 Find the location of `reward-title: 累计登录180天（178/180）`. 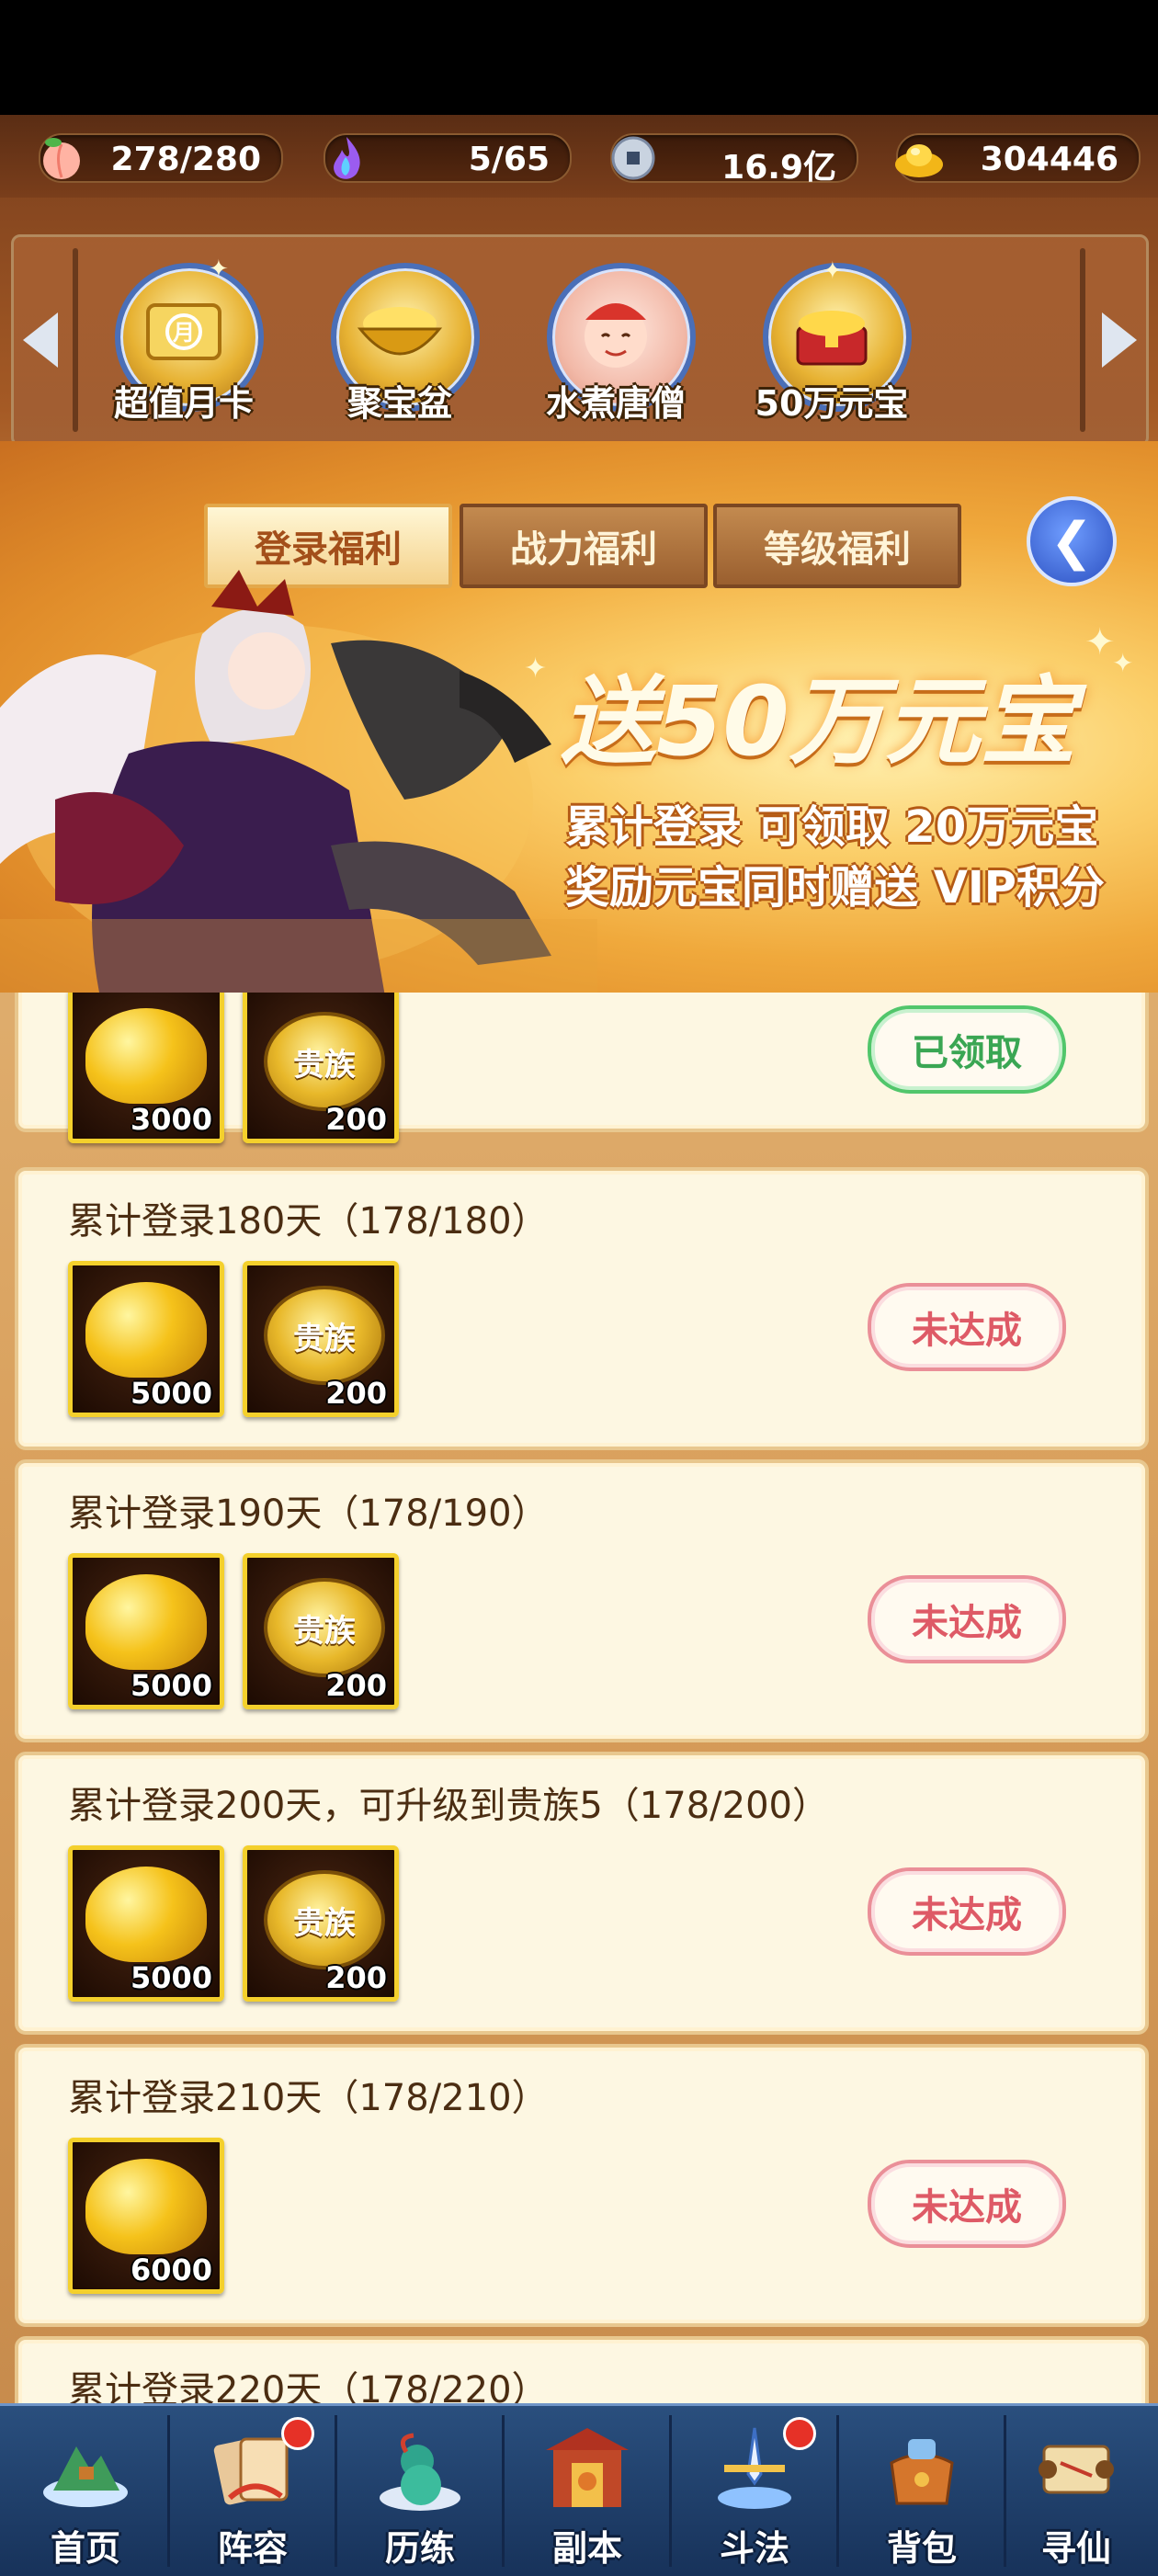

reward-title: 累计登录180天（178/180） is located at coordinates (309, 1221).